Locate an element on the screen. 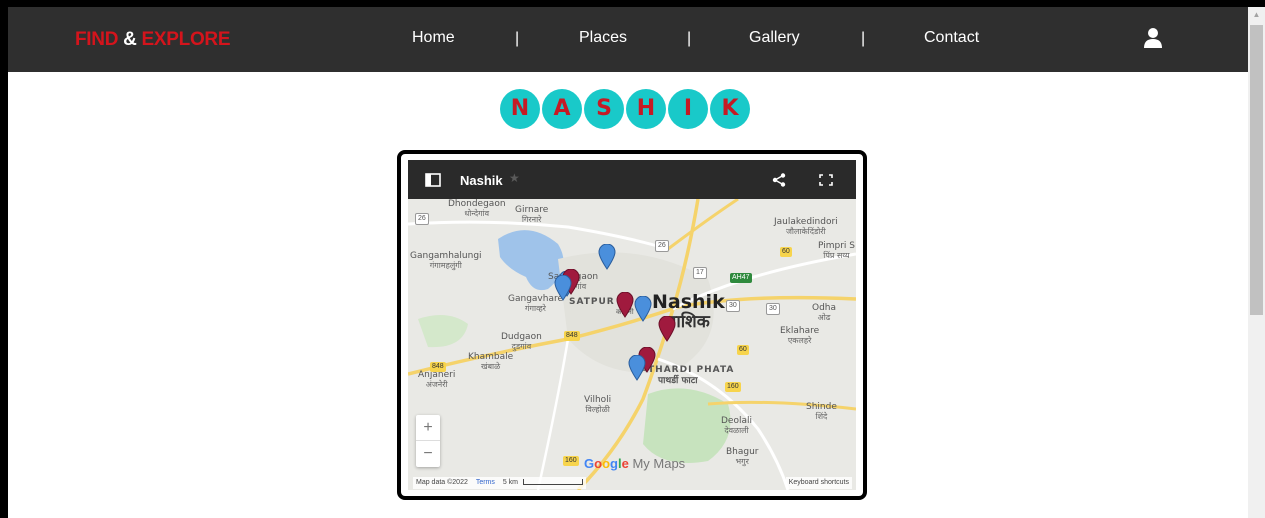  zoom-in-button: + is located at coordinates (428, 428).